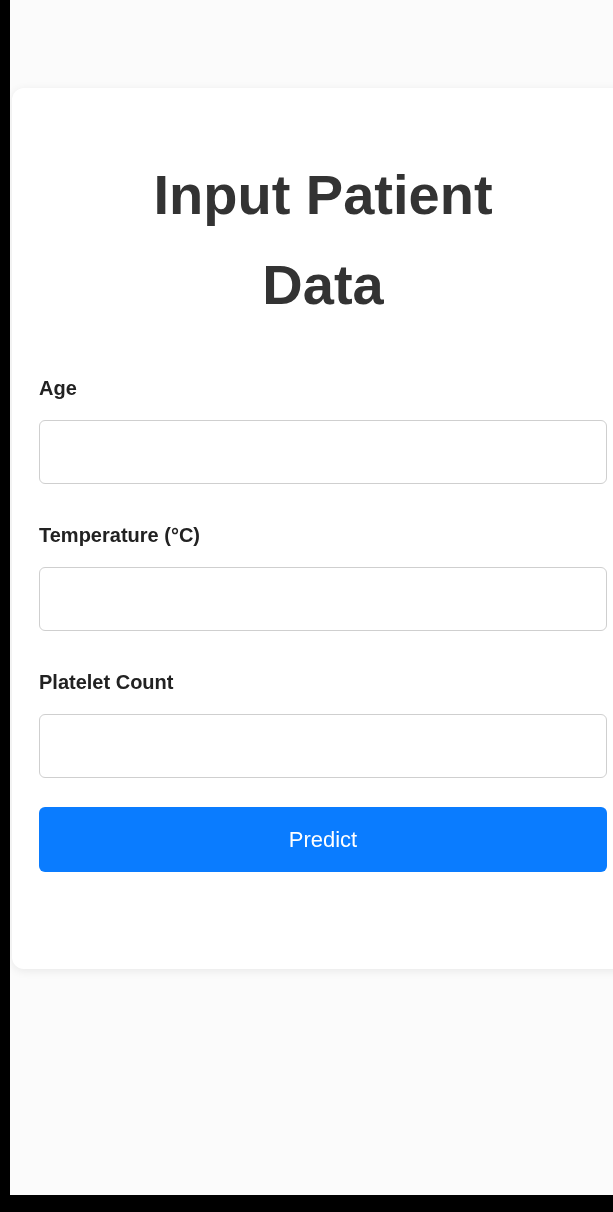  Describe the element at coordinates (119, 535) in the screenshot. I see `field-label: Temperature (°C)` at that location.